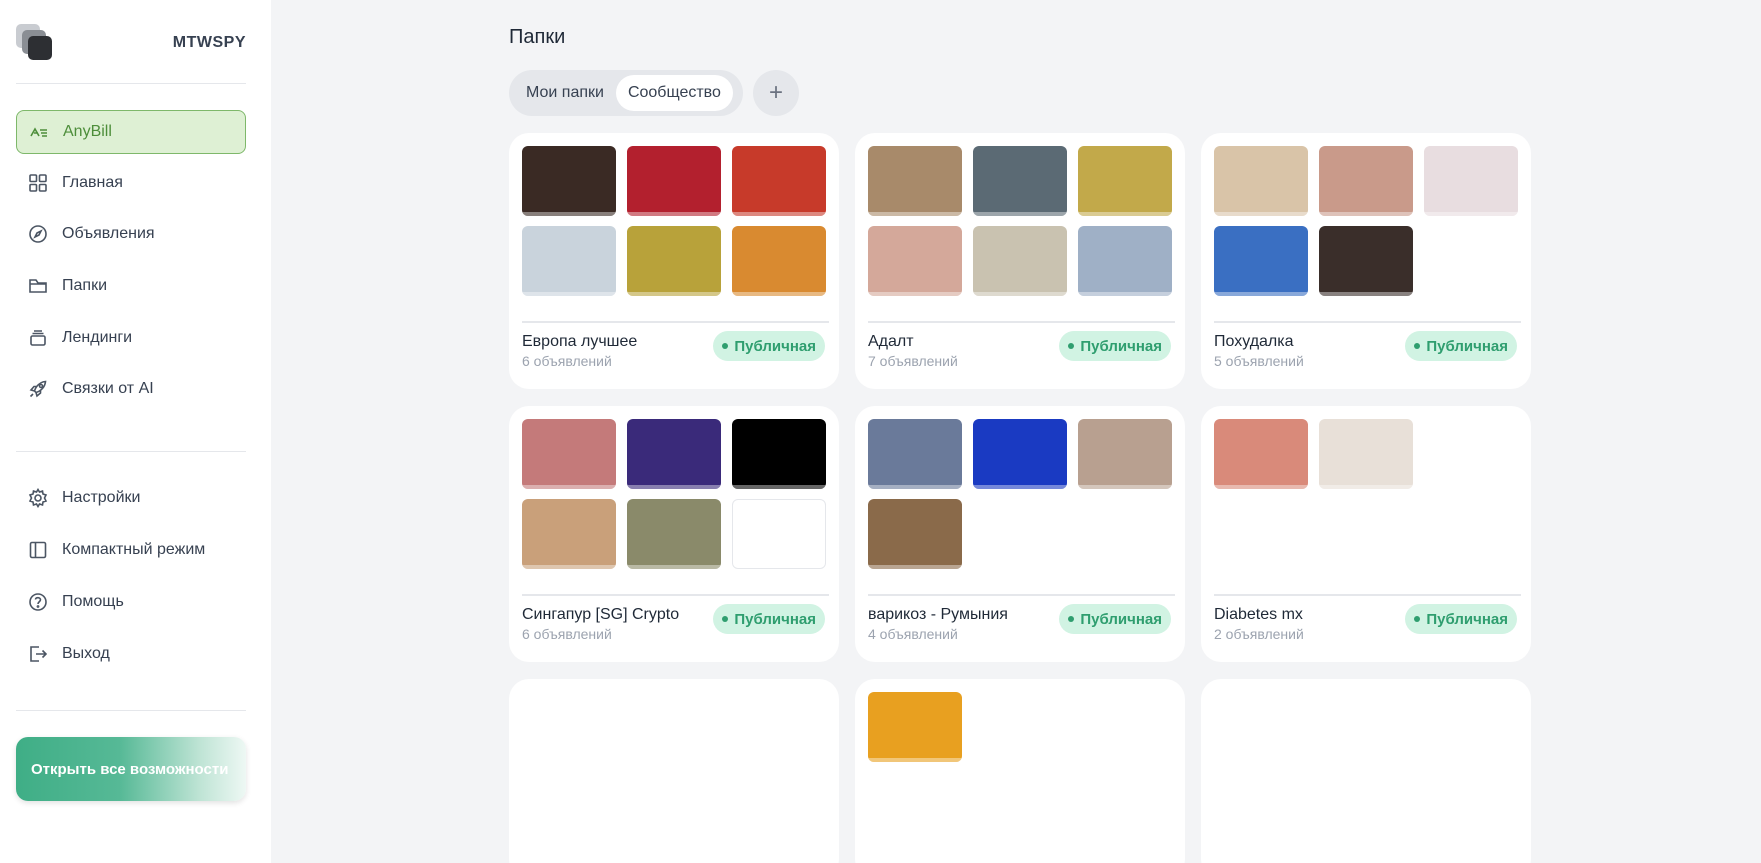 The height and width of the screenshot is (863, 1761). What do you see at coordinates (131, 286) in the screenshot?
I see `sidebar-item-folders: Папки` at bounding box center [131, 286].